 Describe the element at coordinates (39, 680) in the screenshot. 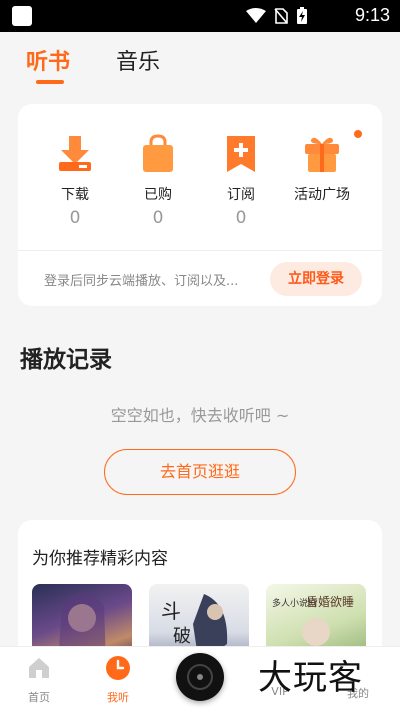

I see `nav-item-home: 首页` at that location.